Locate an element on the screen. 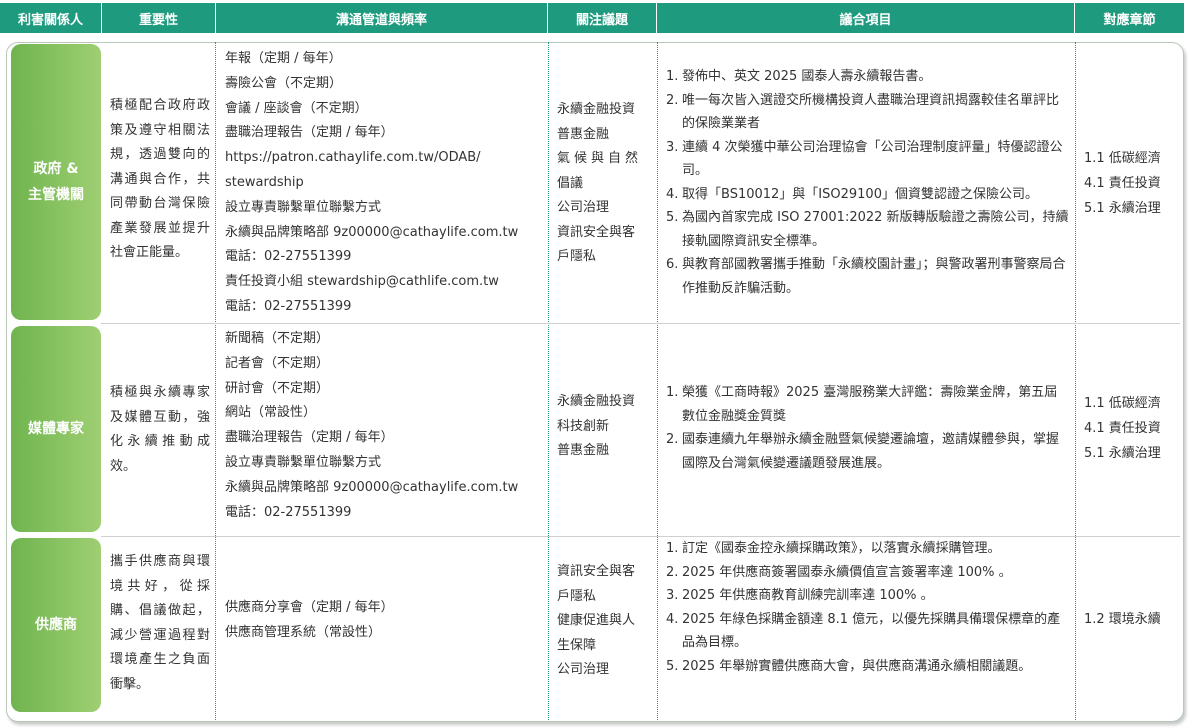 The height and width of the screenshot is (728, 1188). channel-item: 新聞稿（不定期） is located at coordinates (277, 338).